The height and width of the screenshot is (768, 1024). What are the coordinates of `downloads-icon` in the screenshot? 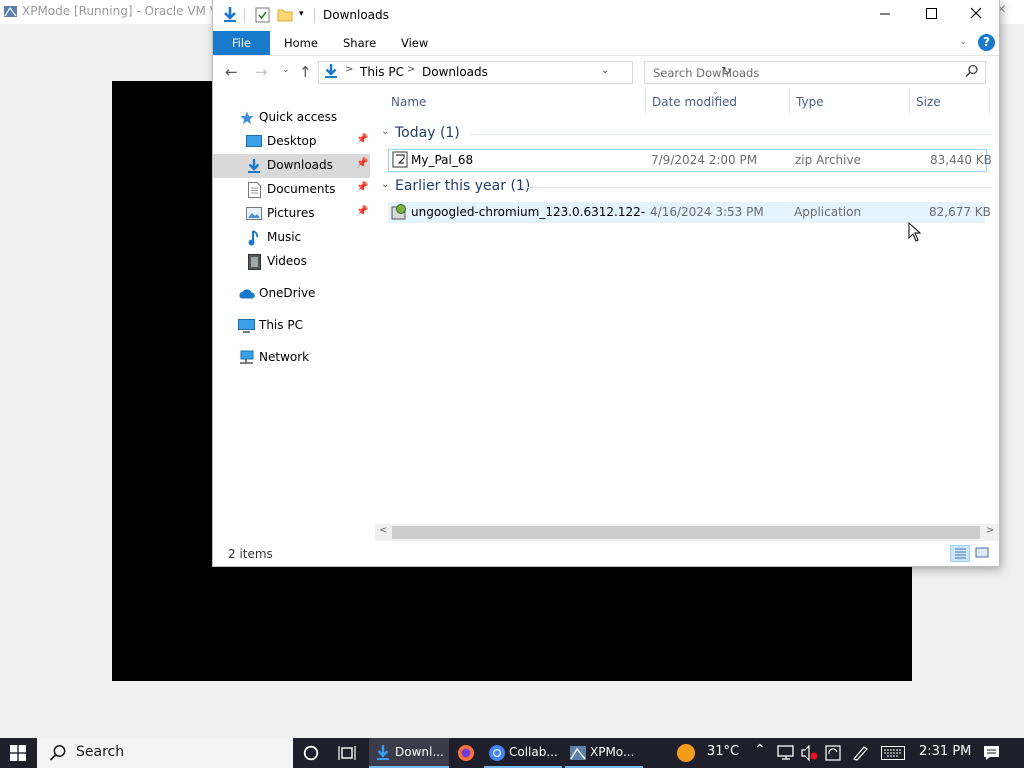 It's located at (254, 166).